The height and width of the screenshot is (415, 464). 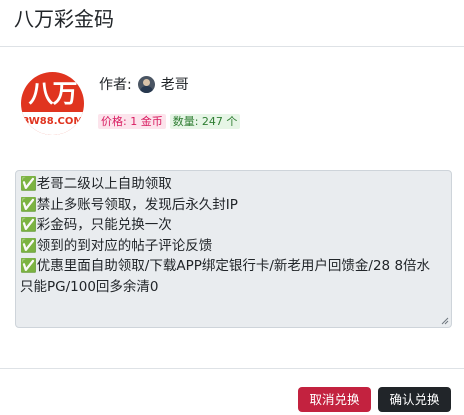 What do you see at coordinates (232, 391) in the screenshot?
I see `modal-footer: 取消兑换 确认兑换` at bounding box center [232, 391].